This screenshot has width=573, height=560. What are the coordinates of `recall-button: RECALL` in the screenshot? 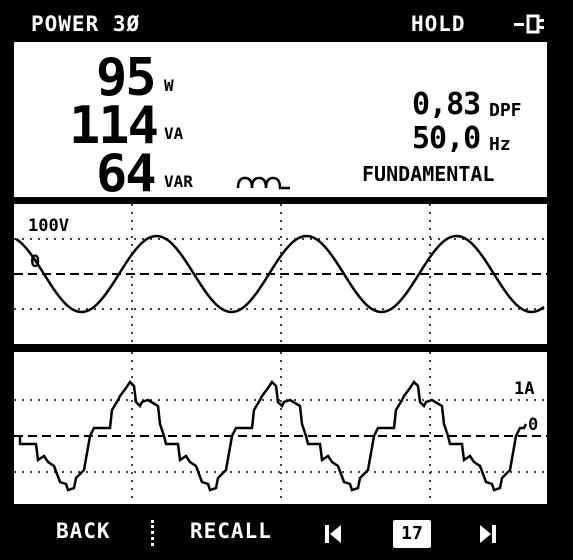 It's located at (231, 531).